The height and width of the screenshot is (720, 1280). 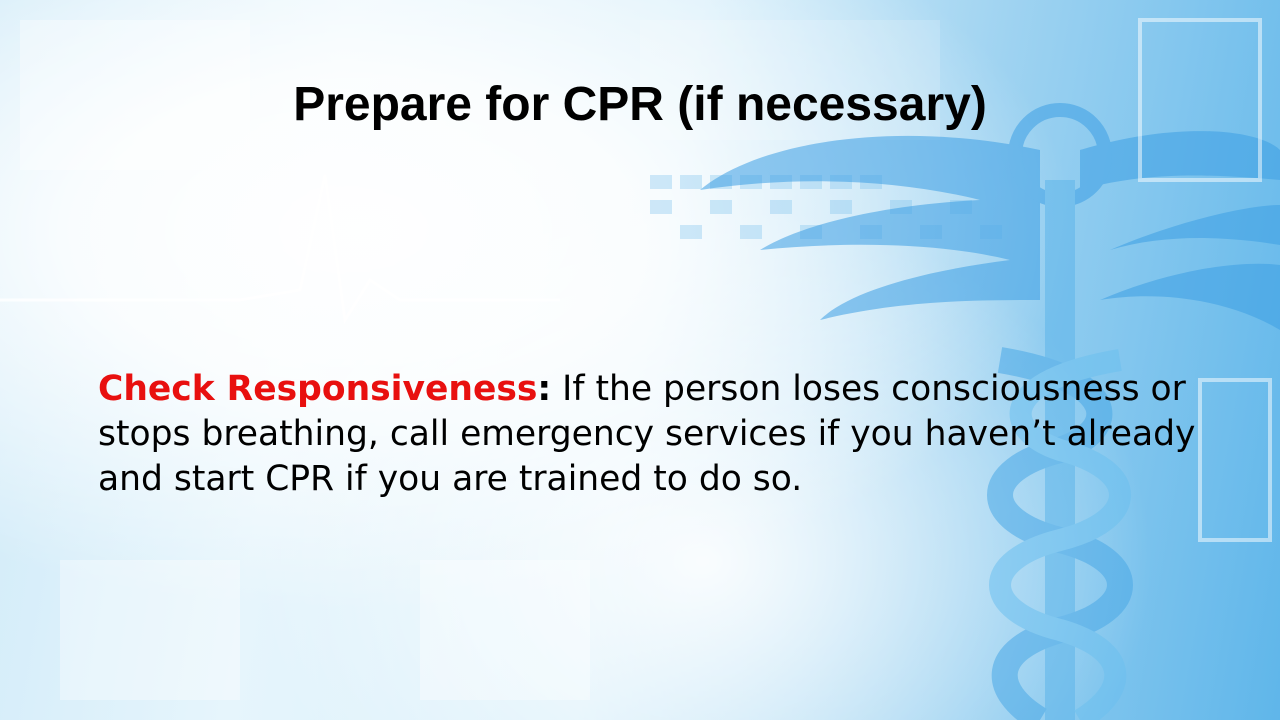 What do you see at coordinates (318, 389) in the screenshot?
I see `term-label: Check Responsiveness` at bounding box center [318, 389].